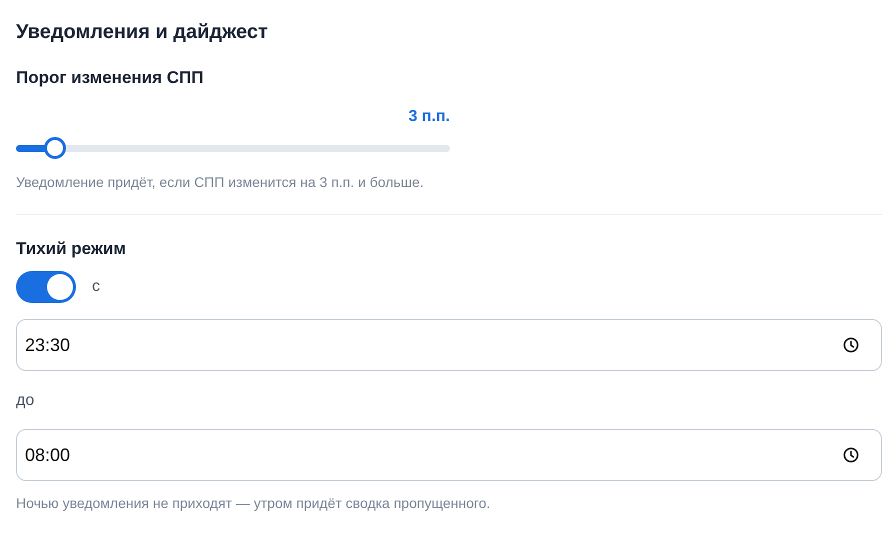 The height and width of the screenshot is (540, 896). What do you see at coordinates (220, 182) in the screenshot?
I see `threshold-hint: Уведомление придёт, если СПП изменится на 3 п.п. и больше.` at bounding box center [220, 182].